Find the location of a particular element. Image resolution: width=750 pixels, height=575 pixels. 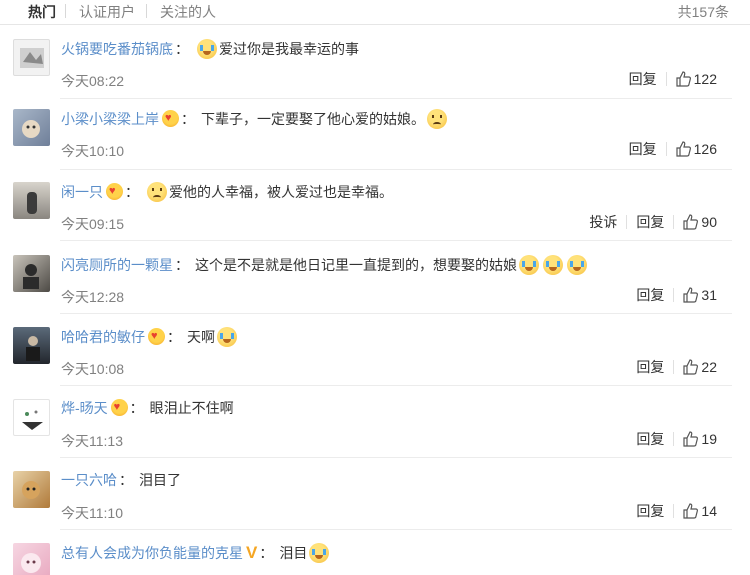

verified-v-icon: V is located at coordinates (252, 552).